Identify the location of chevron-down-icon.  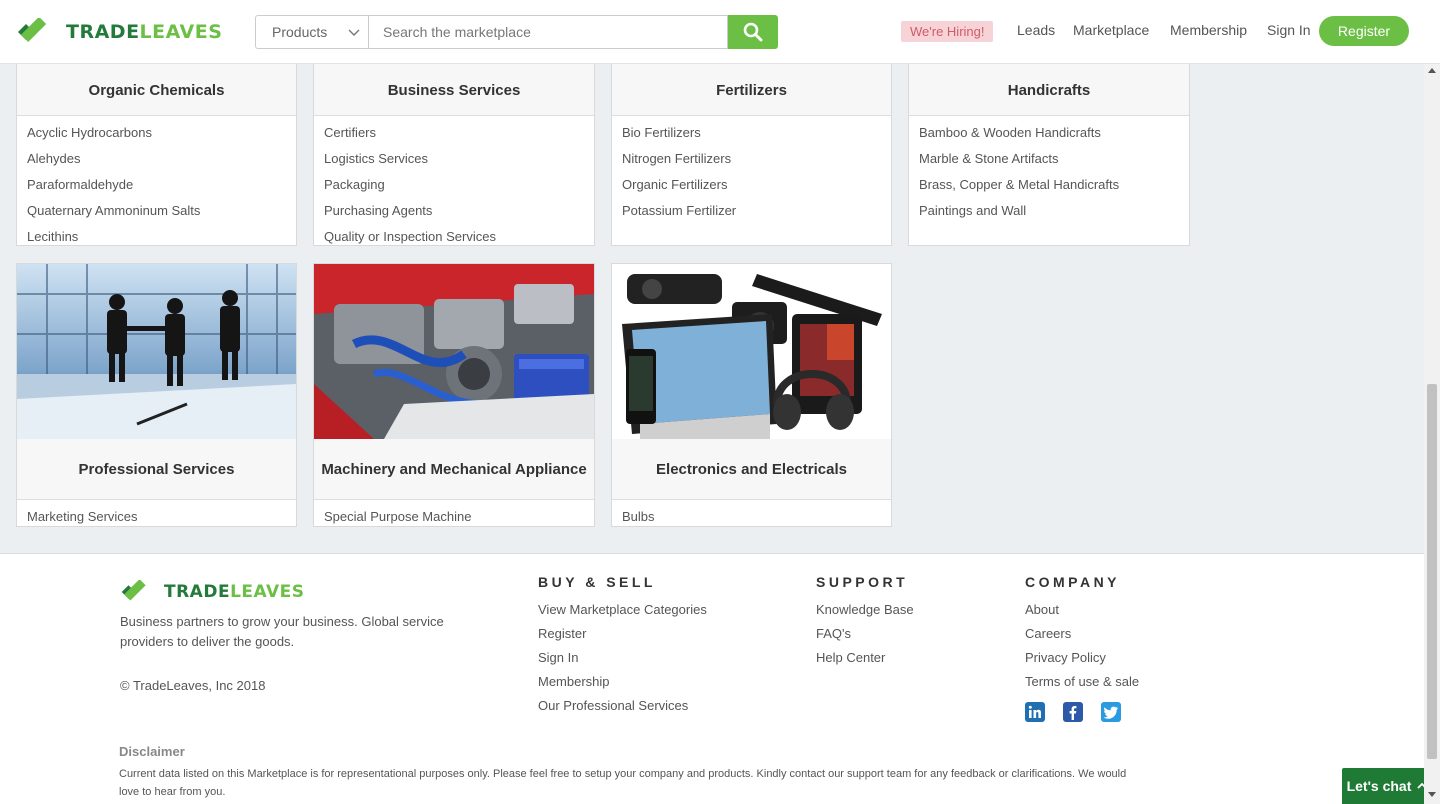
(354, 32).